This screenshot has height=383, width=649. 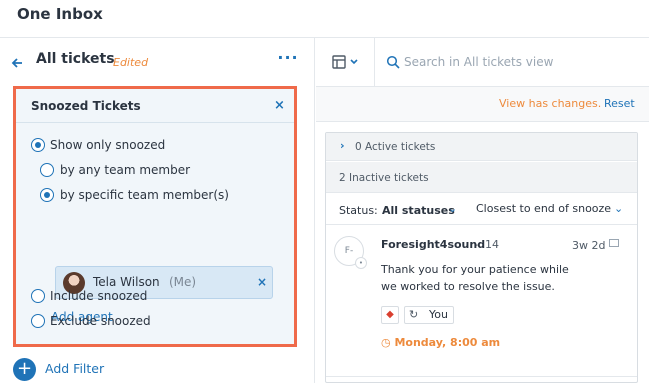 I want to click on radio-by-specific-member, so click(x=47, y=195).